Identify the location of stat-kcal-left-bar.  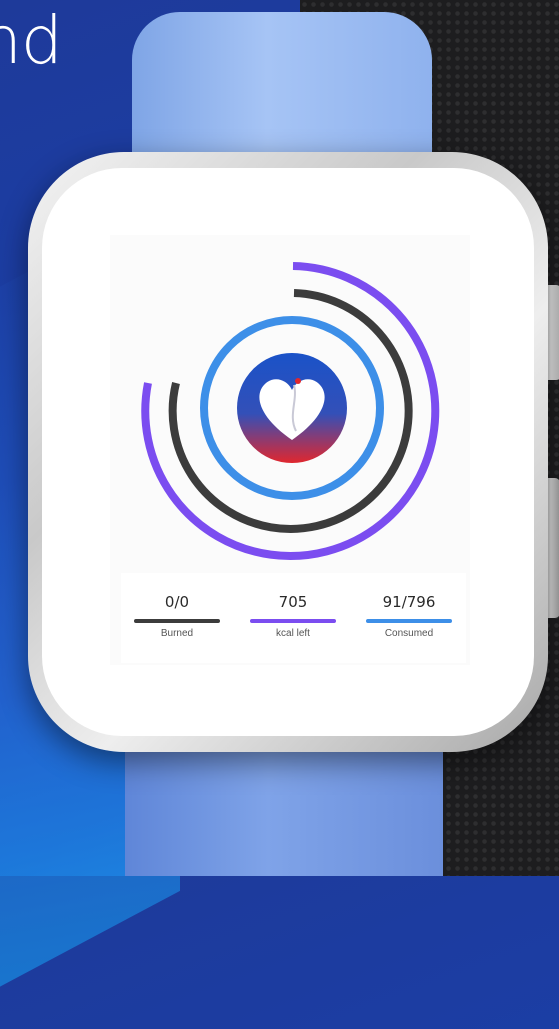
(293, 621).